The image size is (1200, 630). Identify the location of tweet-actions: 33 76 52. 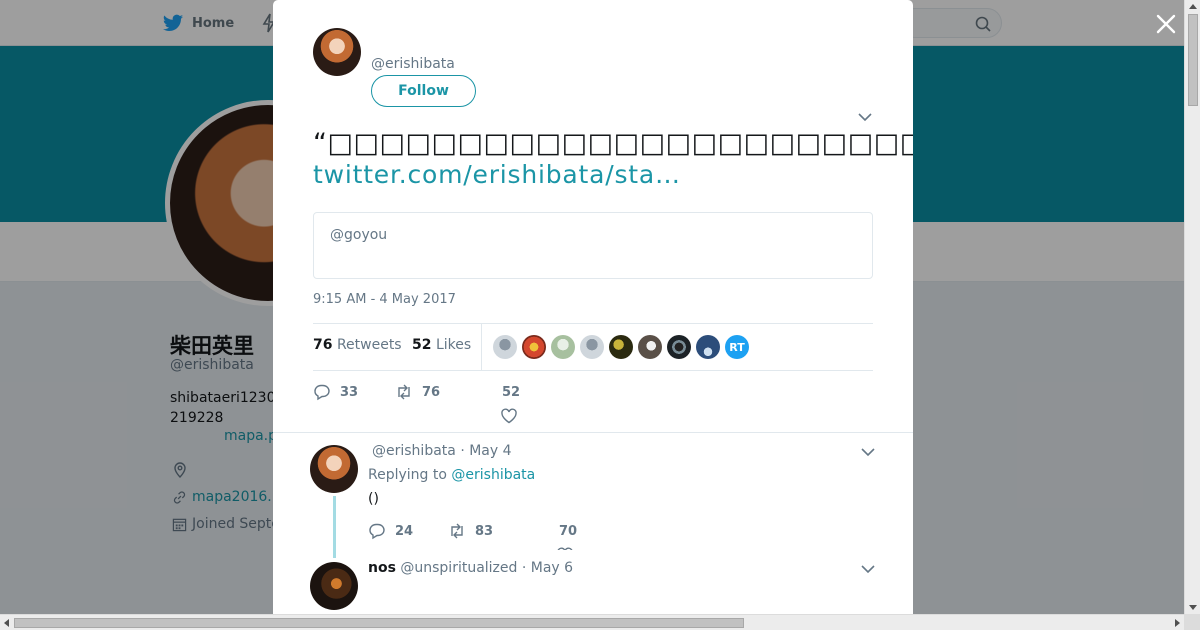
(593, 405).